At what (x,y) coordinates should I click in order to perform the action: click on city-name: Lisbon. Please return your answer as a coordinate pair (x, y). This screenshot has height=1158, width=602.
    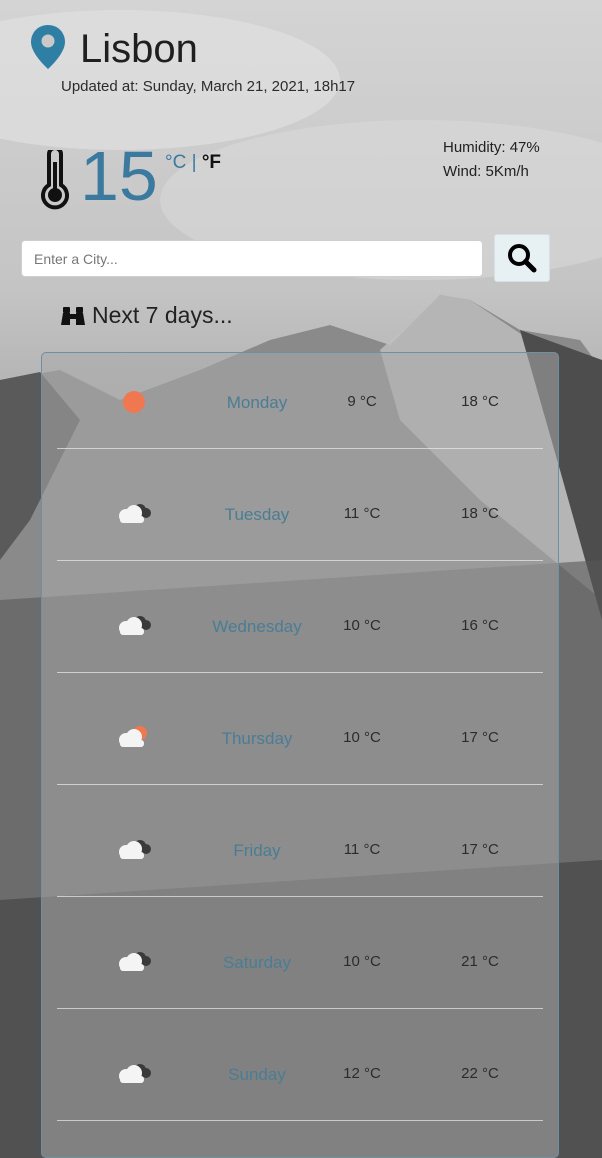
    Looking at the image, I should click on (139, 49).